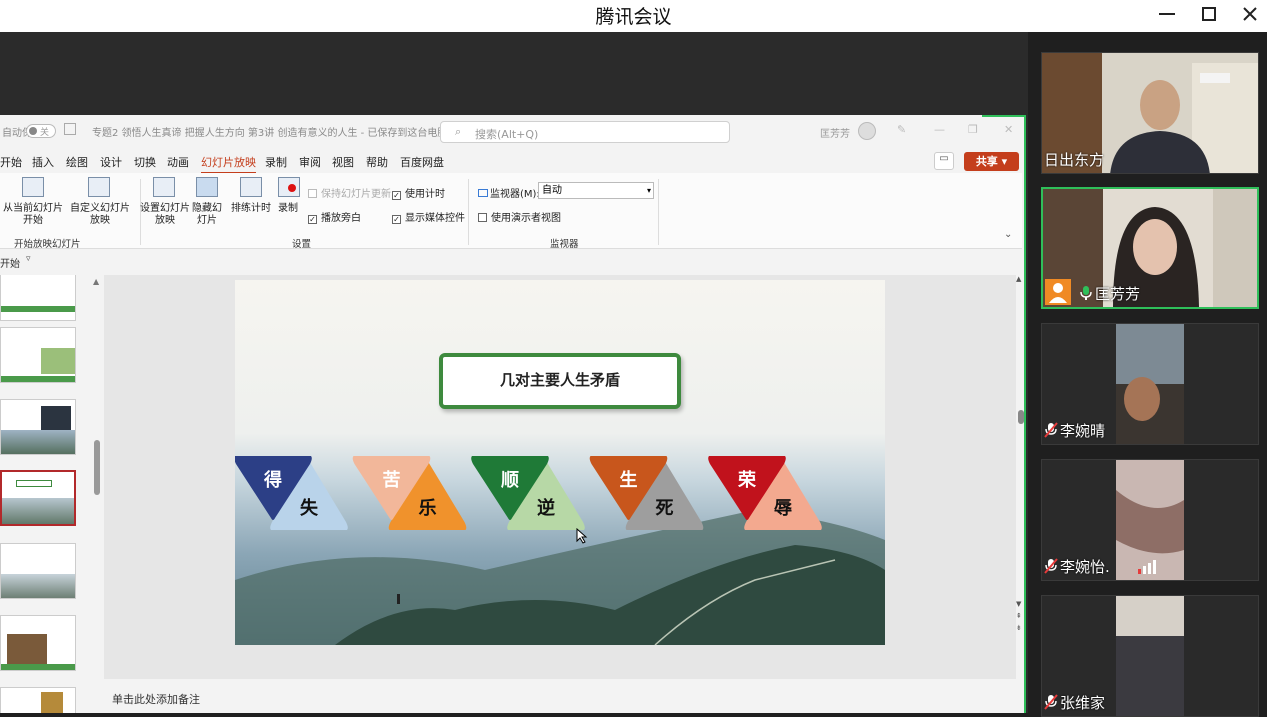 This screenshot has height=717, width=1267. What do you see at coordinates (1085, 567) in the screenshot?
I see `participant-name: 李婉怡.` at bounding box center [1085, 567].